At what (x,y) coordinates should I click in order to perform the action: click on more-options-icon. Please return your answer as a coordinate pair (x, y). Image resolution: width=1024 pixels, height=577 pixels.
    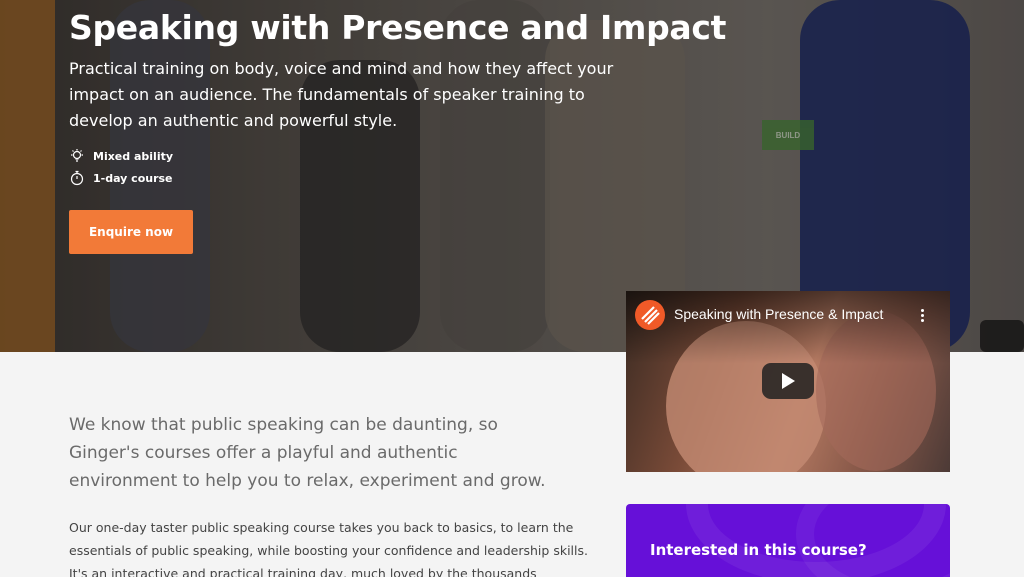
    Looking at the image, I should click on (922, 315).